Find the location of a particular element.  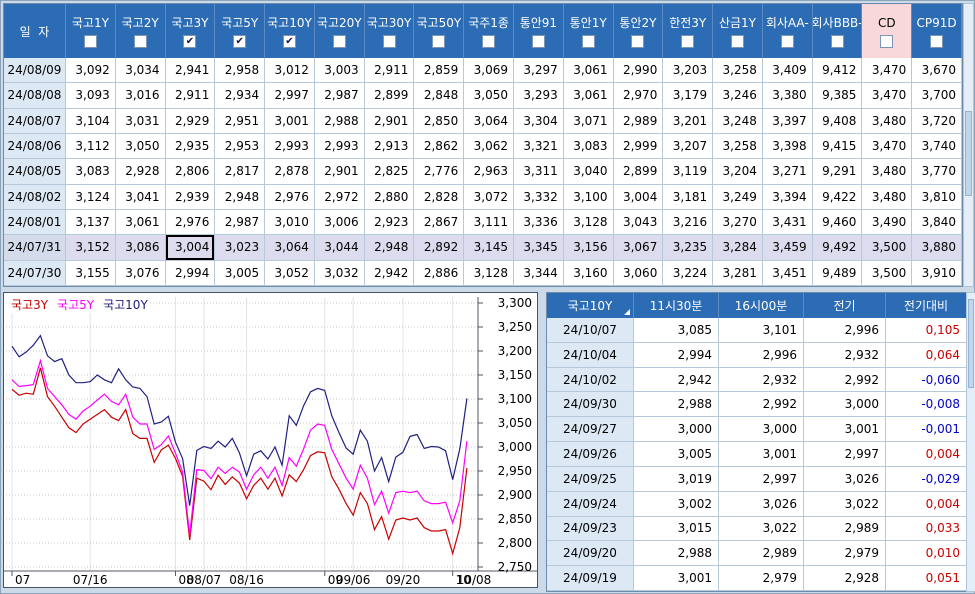

yield-cell: 3,041 is located at coordinates (140, 197).